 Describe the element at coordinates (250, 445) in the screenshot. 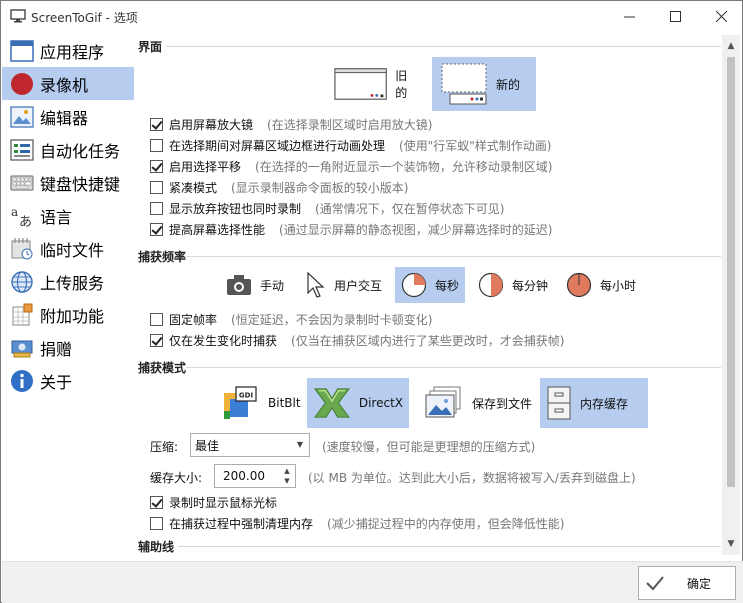

I see `compression-select: 最佳 ▼` at that location.